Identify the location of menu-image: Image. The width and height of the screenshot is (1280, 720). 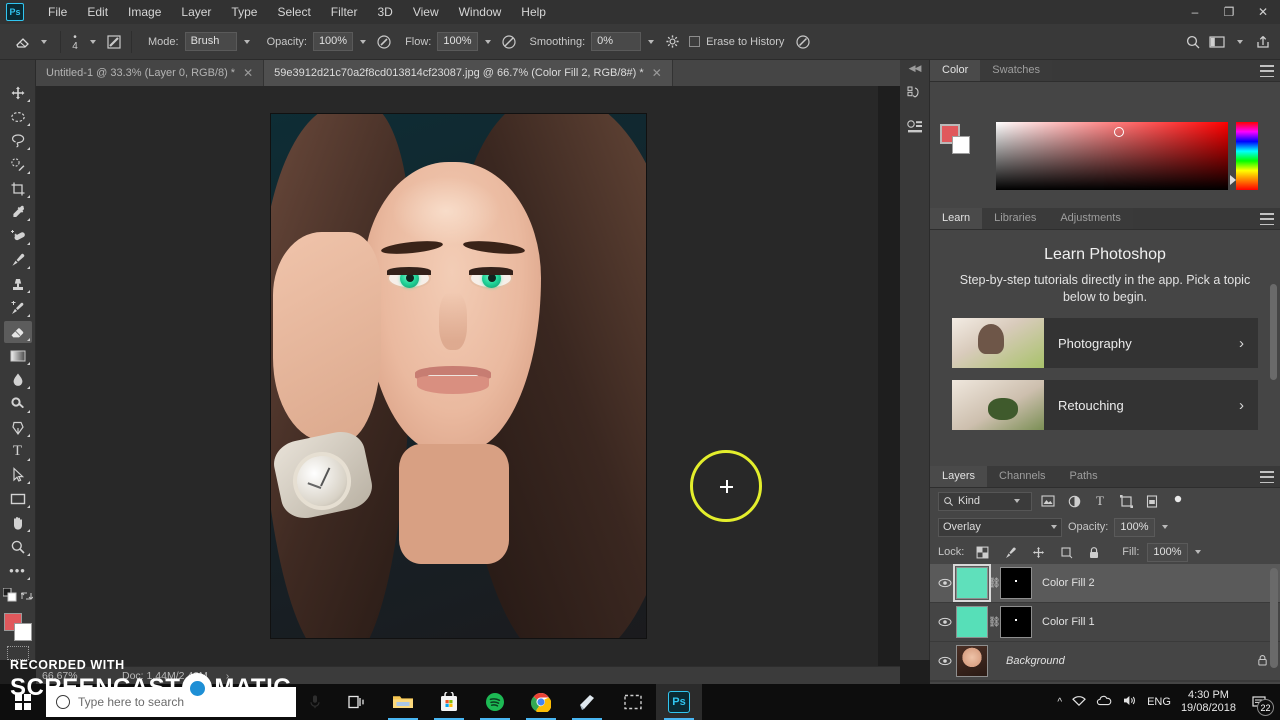
(144, 12).